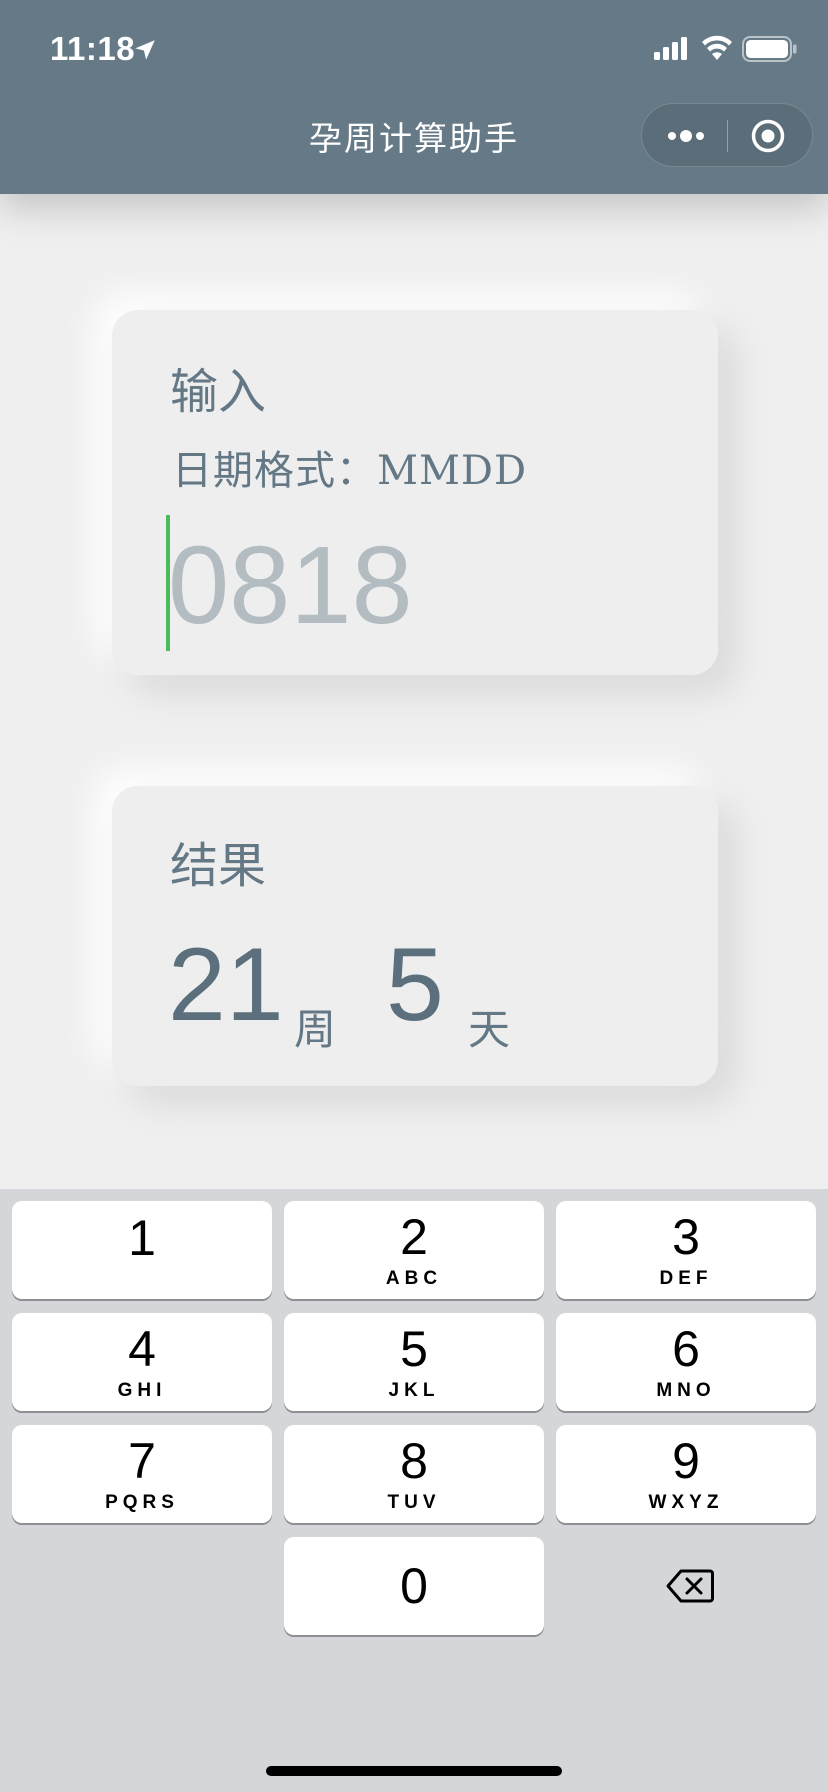  What do you see at coordinates (414, 1390) in the screenshot?
I see `key-letters: JKL` at bounding box center [414, 1390].